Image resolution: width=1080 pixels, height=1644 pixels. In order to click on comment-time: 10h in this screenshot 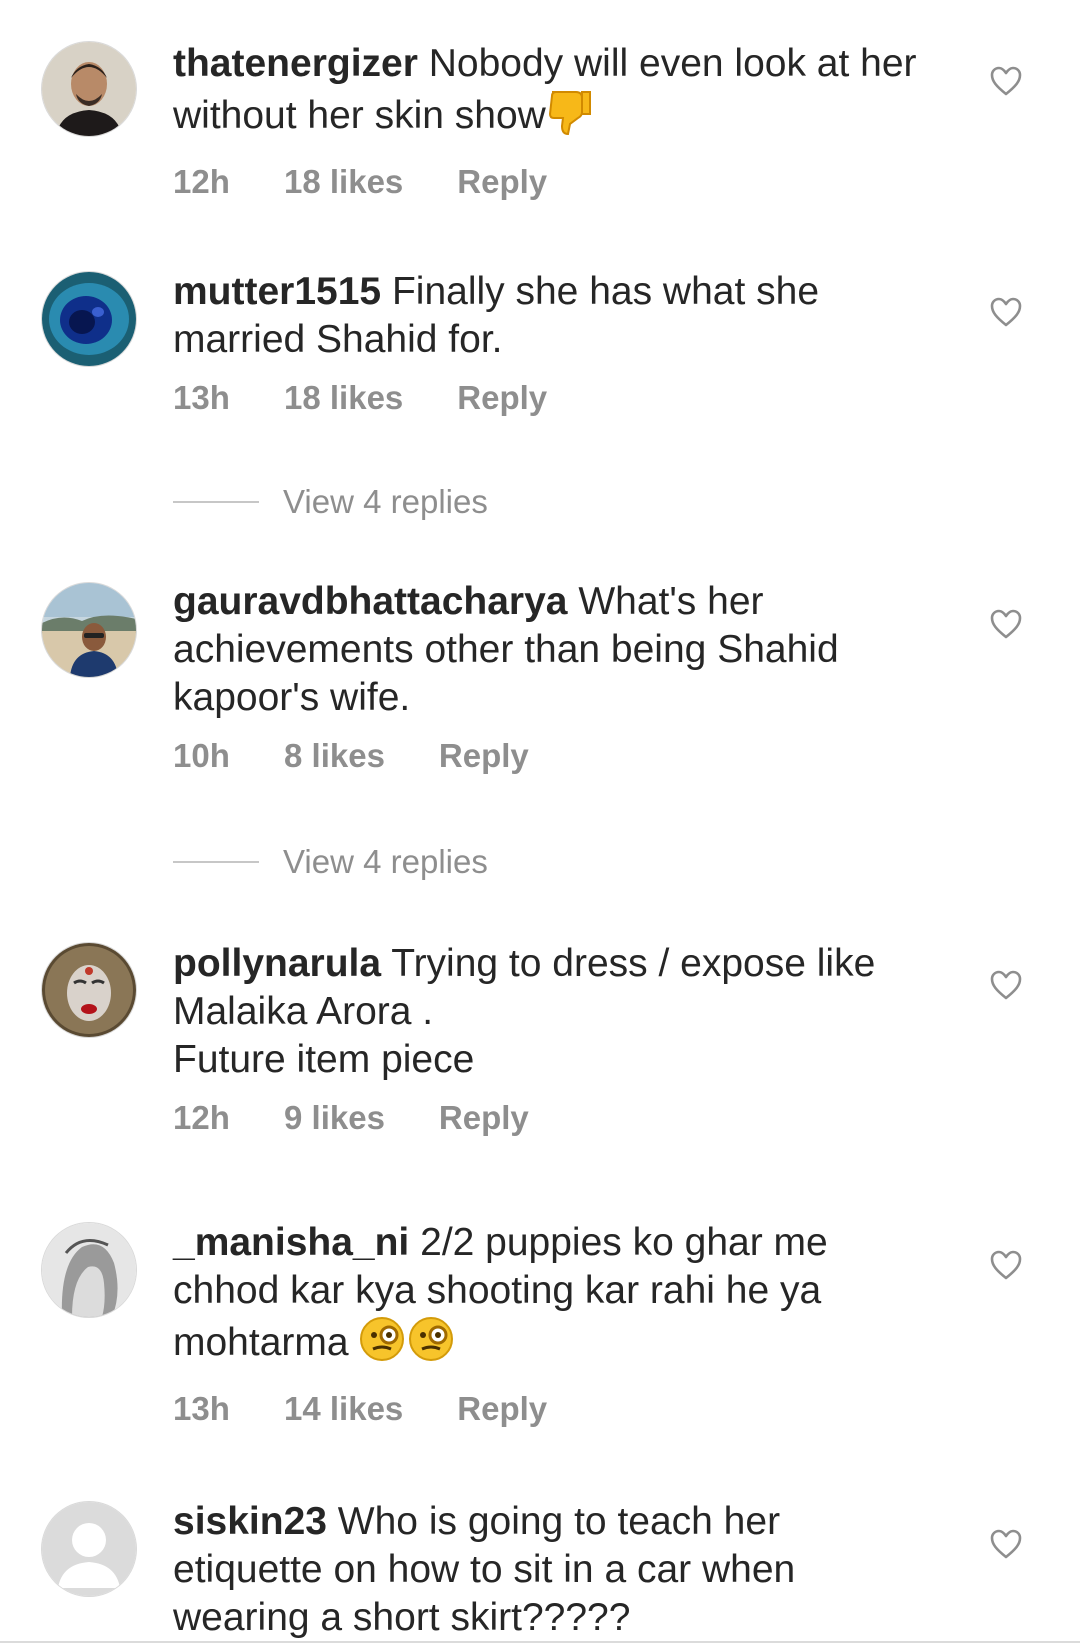, I will do `click(201, 755)`.